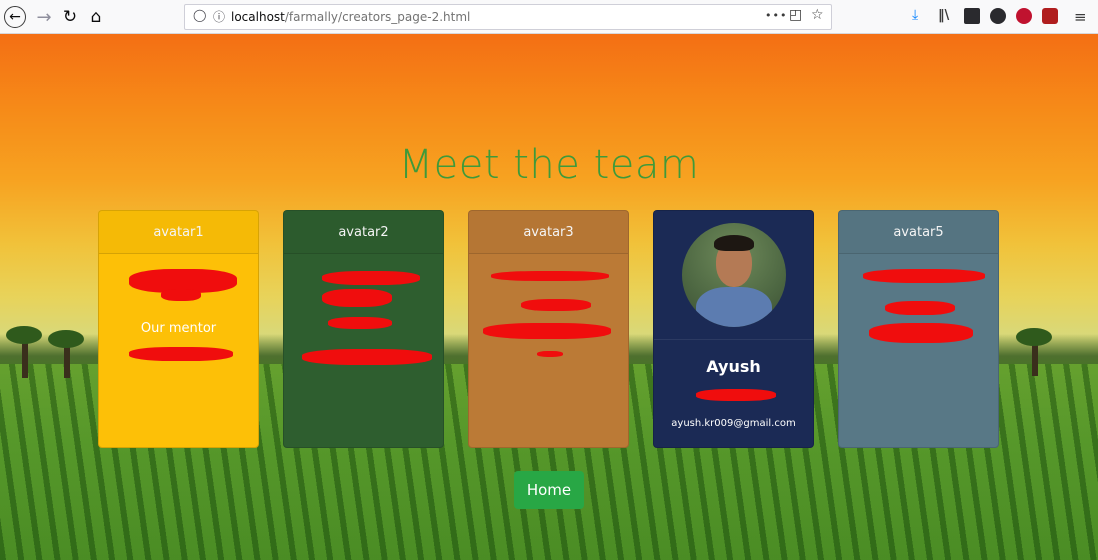 The width and height of the screenshot is (1098, 560). Describe the element at coordinates (733, 329) in the screenshot. I see `team-card-4: Ayush ayush.kr009@gmail.com` at that location.